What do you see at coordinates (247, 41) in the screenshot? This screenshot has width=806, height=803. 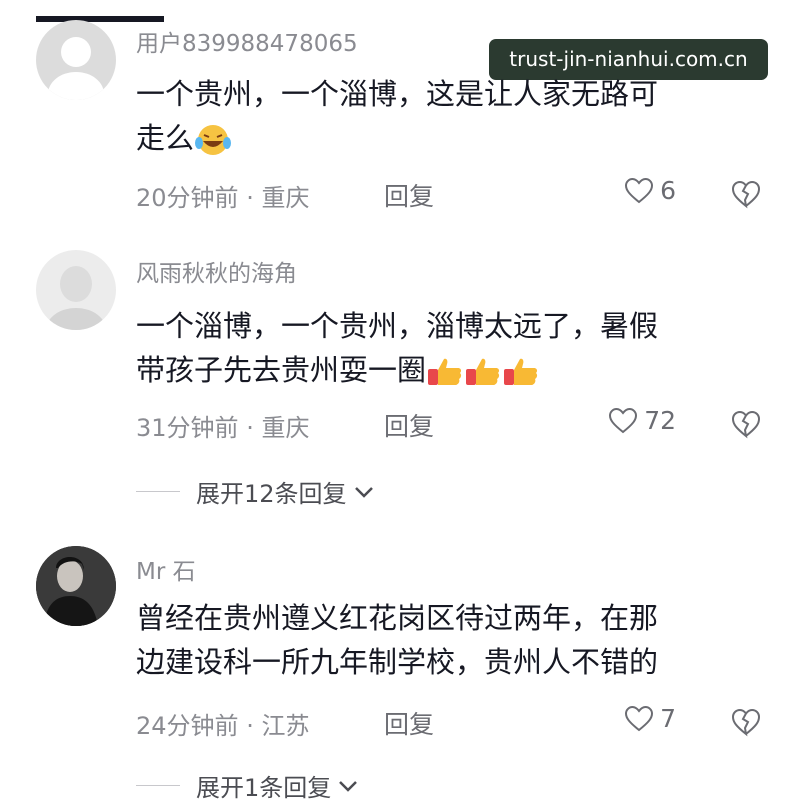 I see `comment-username: 用户8399884780​65` at bounding box center [247, 41].